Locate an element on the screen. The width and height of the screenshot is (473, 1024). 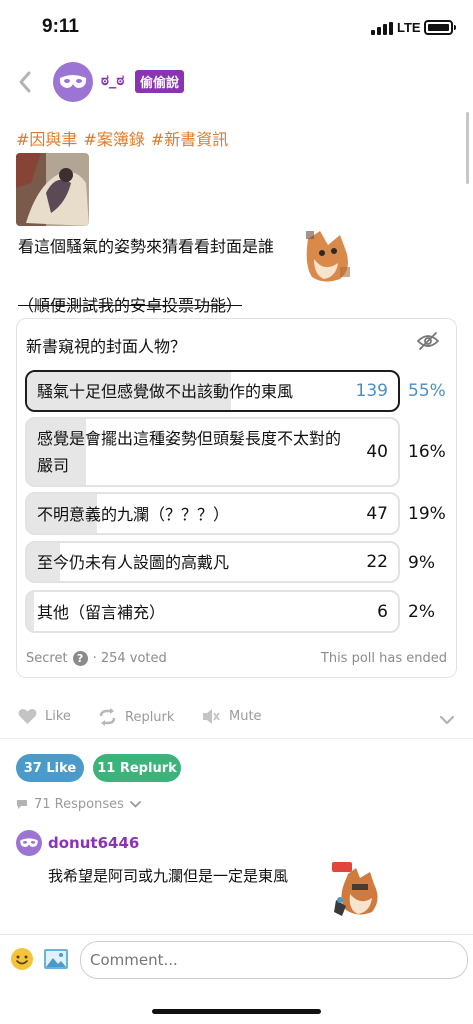
status-bar: 9:11 LTE is located at coordinates (236, 28).